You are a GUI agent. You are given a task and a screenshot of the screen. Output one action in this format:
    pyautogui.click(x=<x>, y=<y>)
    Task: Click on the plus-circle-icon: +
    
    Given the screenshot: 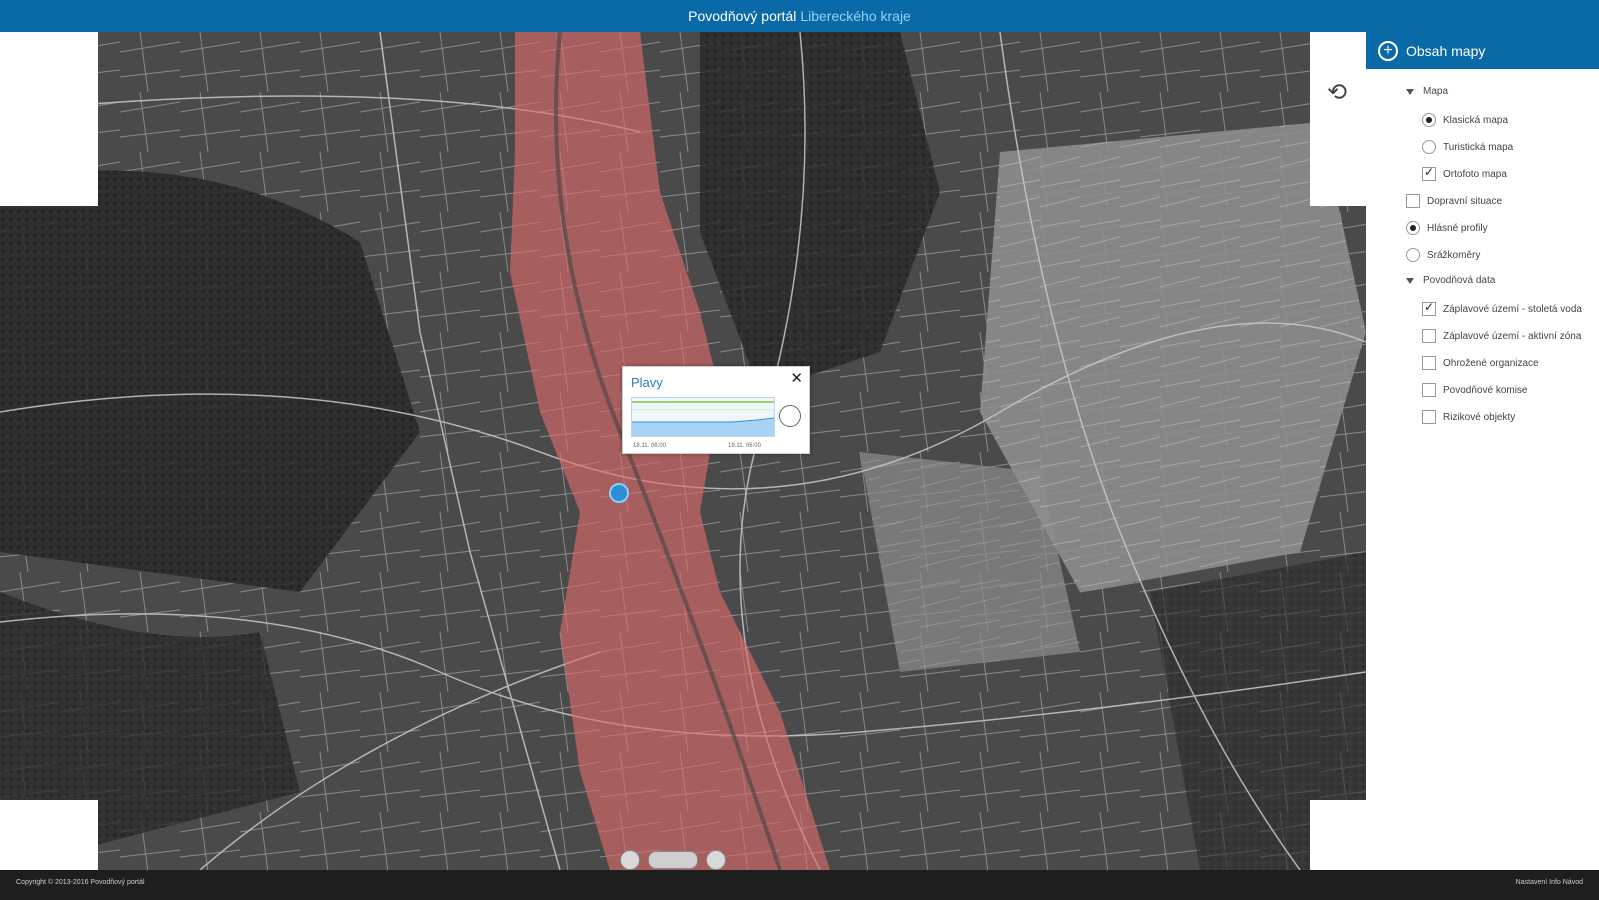 What is the action you would take?
    pyautogui.click(x=1388, y=50)
    